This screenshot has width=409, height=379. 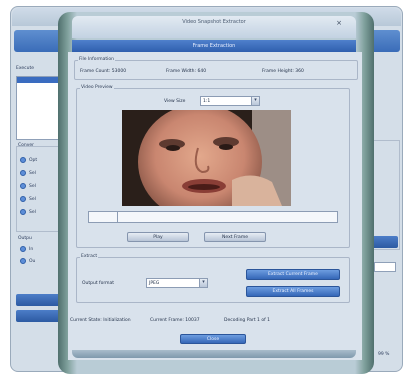 What do you see at coordinates (103, 217) in the screenshot?
I see `seek-position` at bounding box center [103, 217].